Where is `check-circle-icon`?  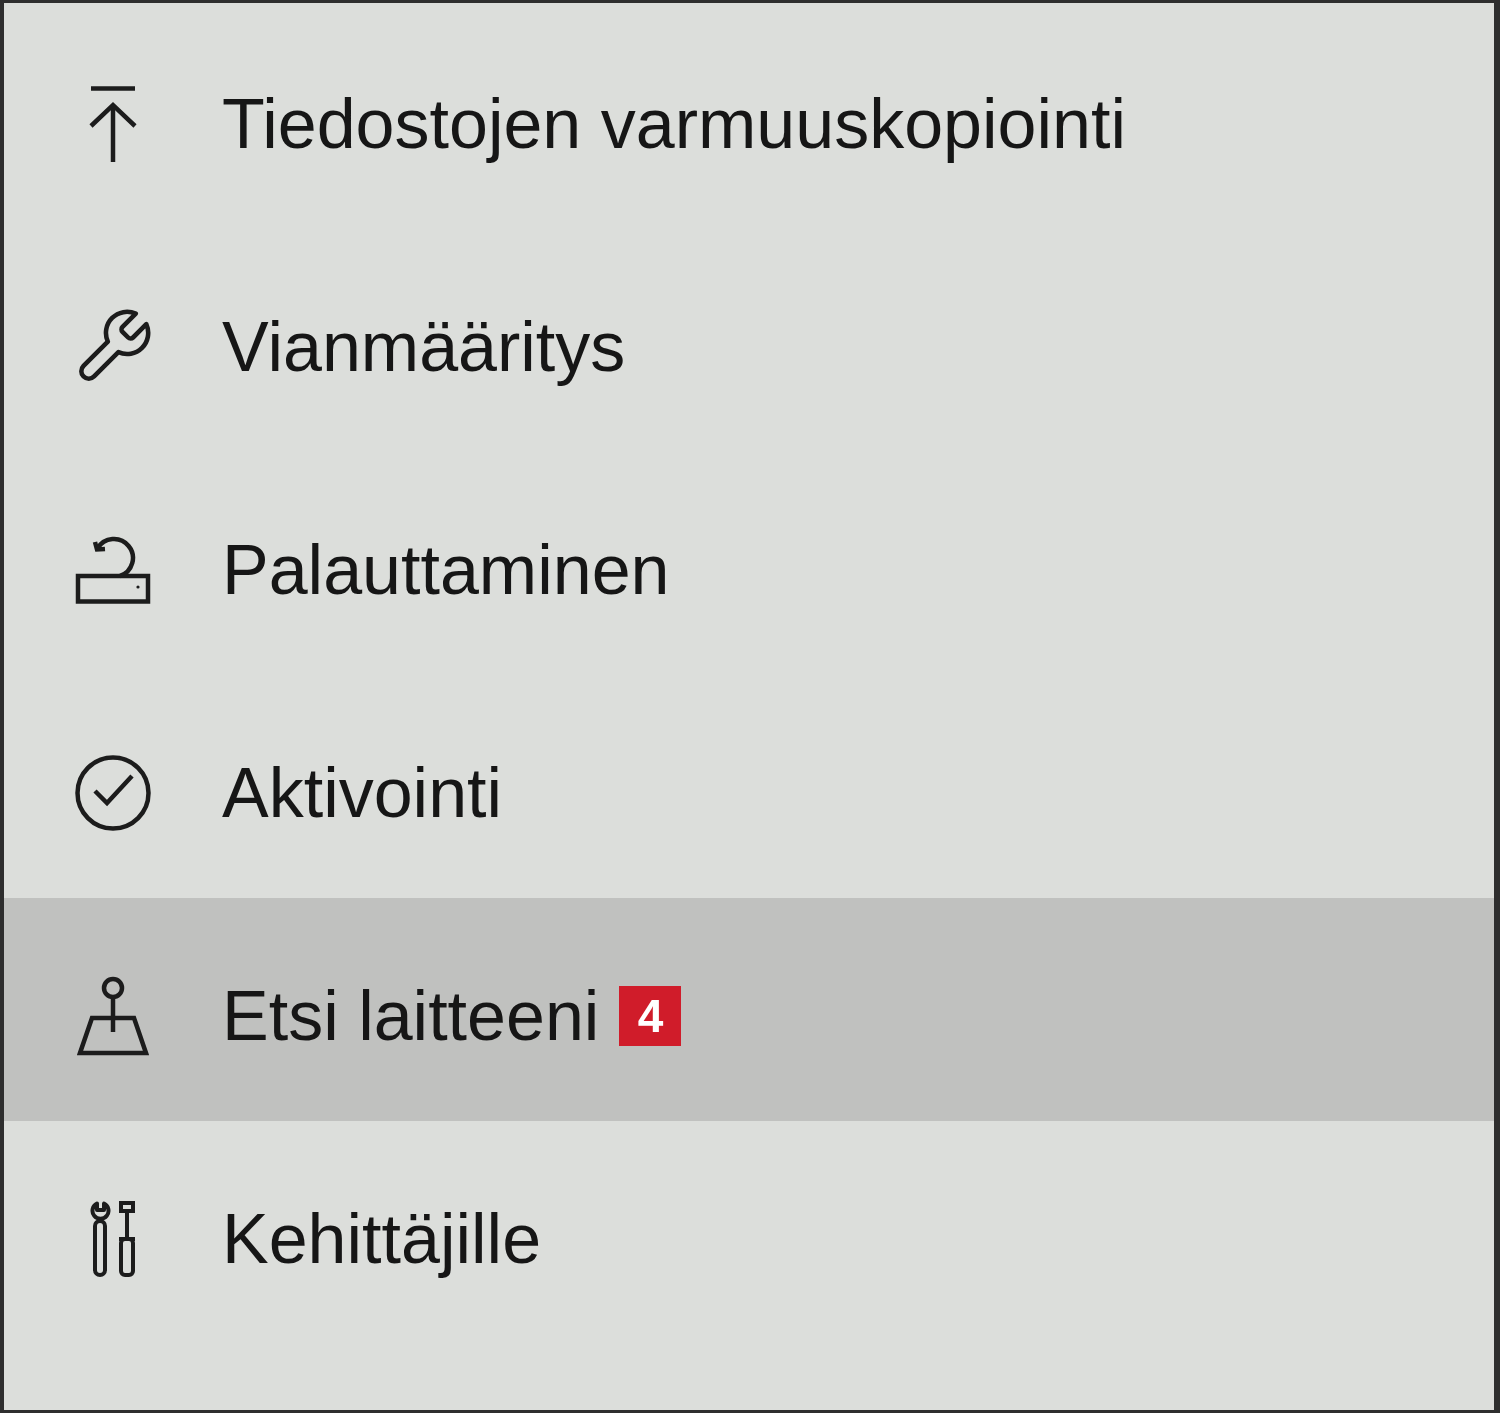
check-circle-icon is located at coordinates (113, 792).